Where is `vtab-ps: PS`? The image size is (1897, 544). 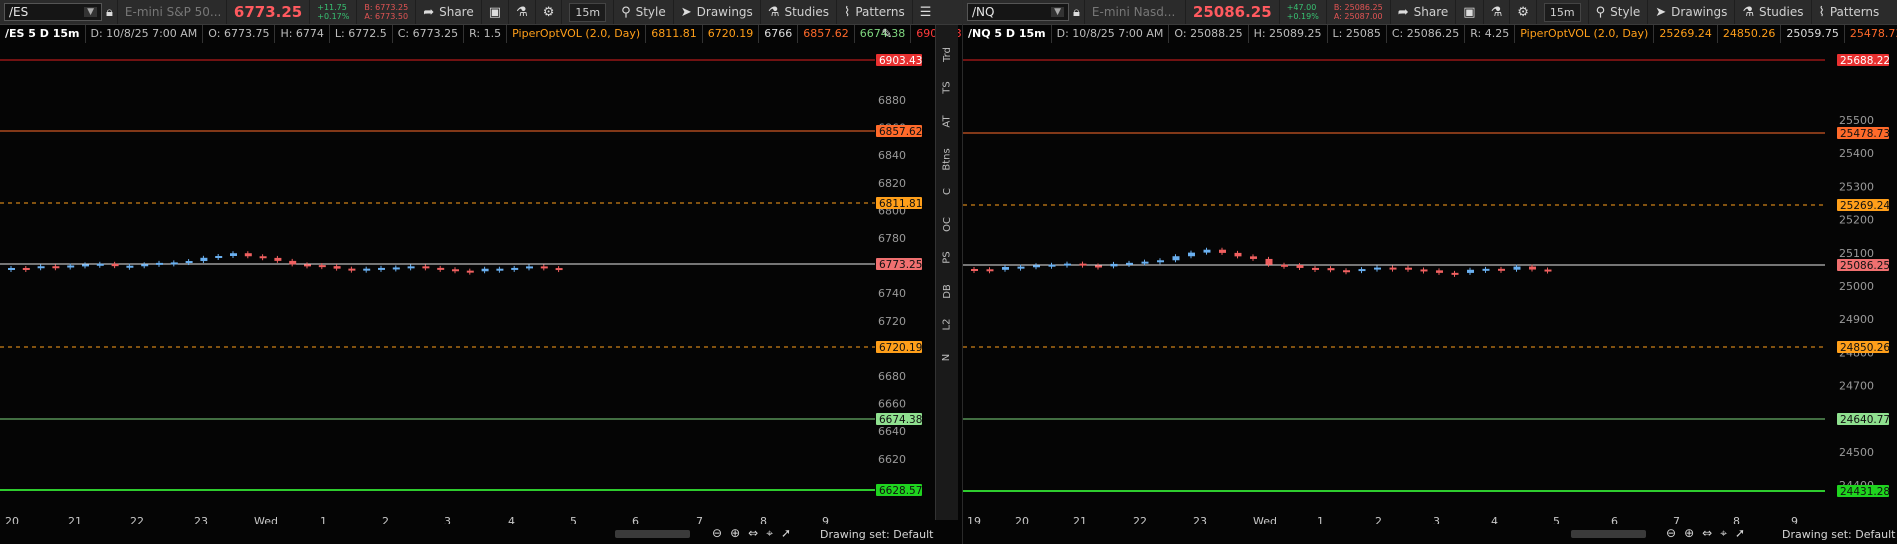
vtab-ps: PS is located at coordinates (947, 257).